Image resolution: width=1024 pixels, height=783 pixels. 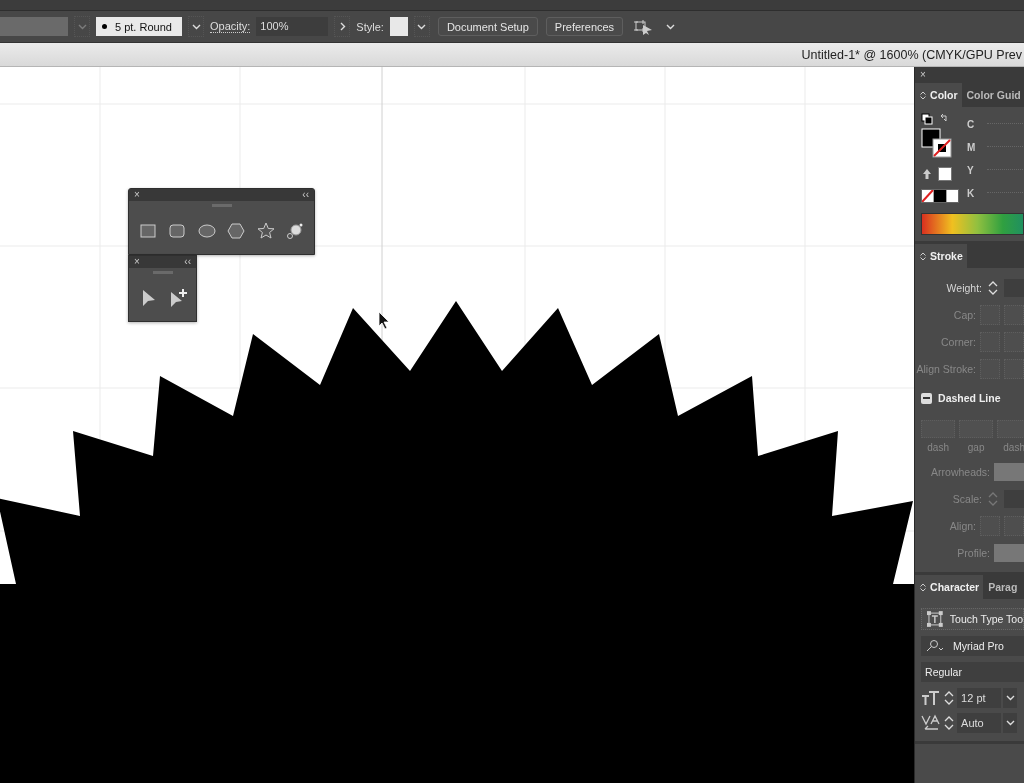 I want to click on style-swatch, so click(x=398, y=26).